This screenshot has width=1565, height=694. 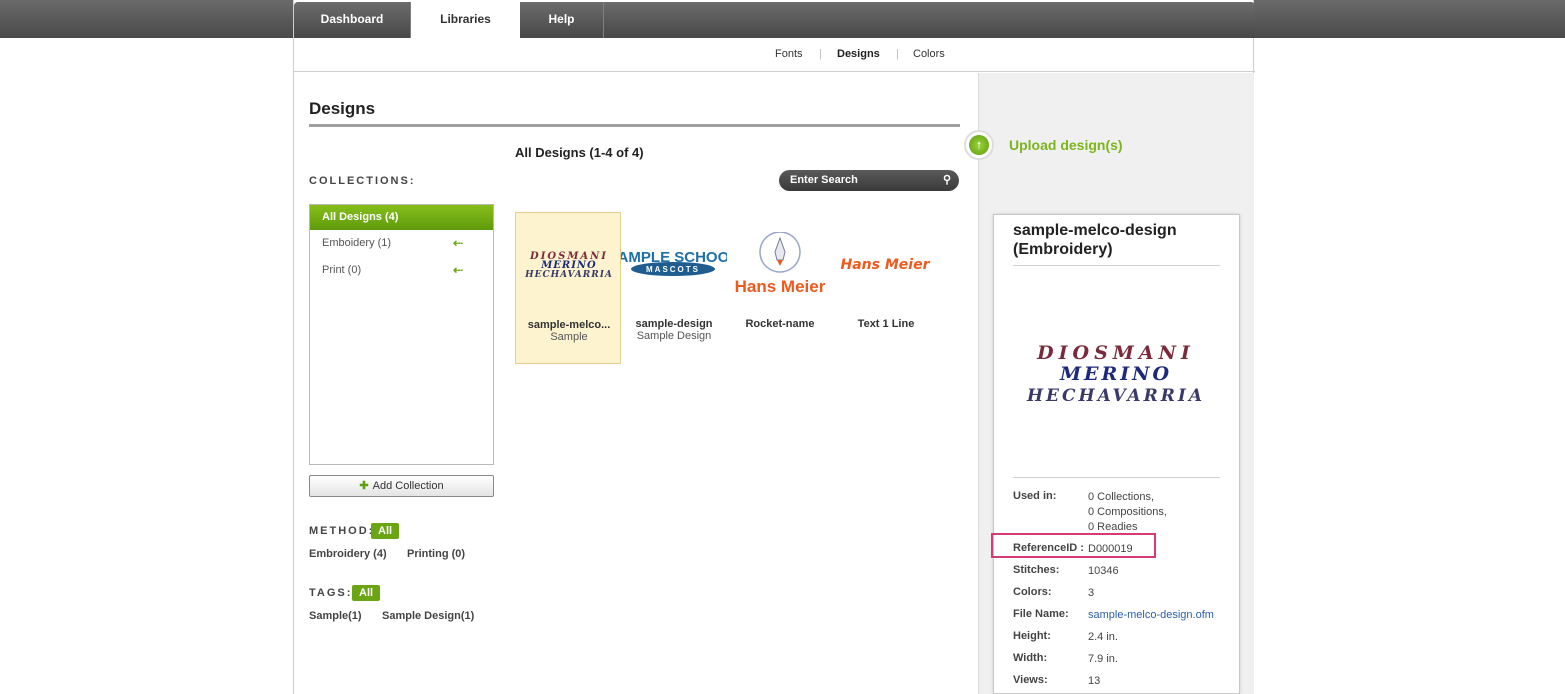 I want to click on method-printing: Printing (0), so click(x=436, y=554).